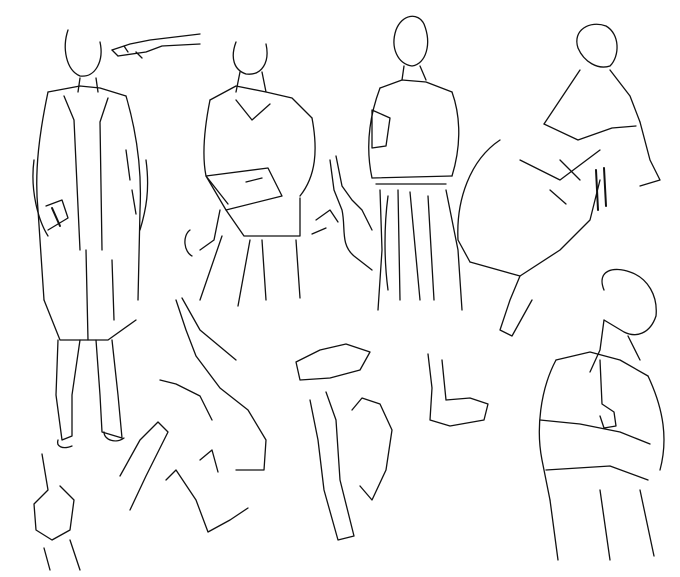 This screenshot has width=680, height=577. What do you see at coordinates (342, 213) in the screenshot?
I see `pointing-hand-mid` at bounding box center [342, 213].